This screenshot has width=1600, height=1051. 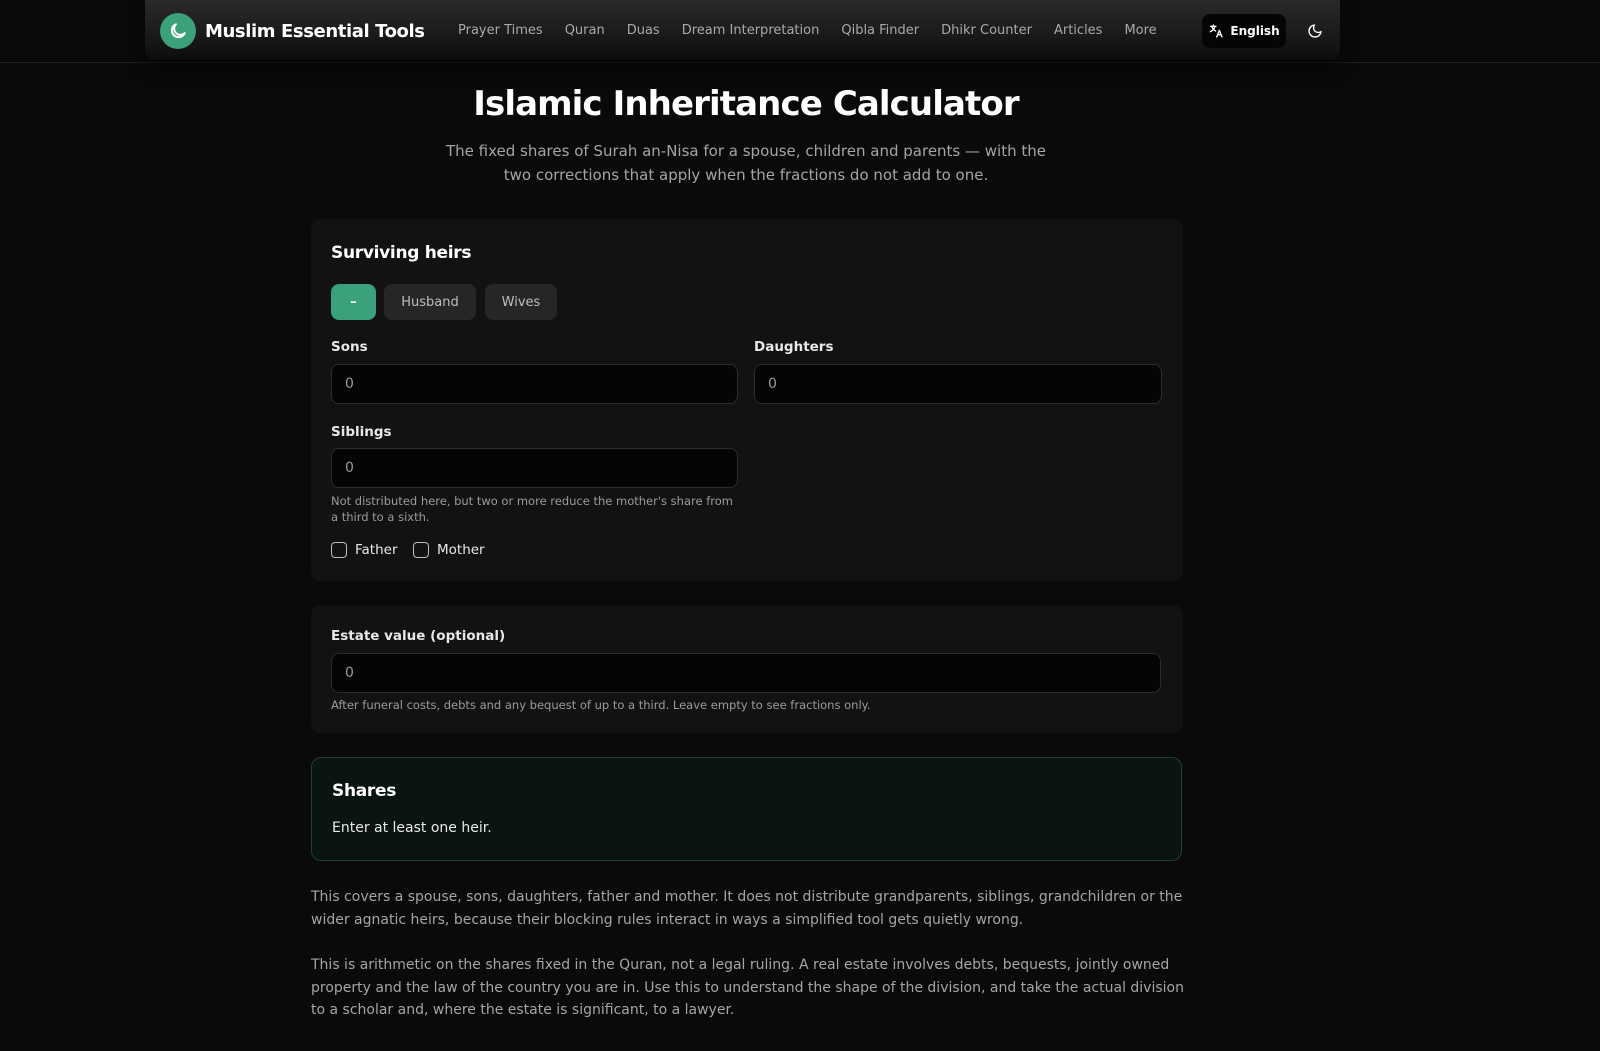 I want to click on nav-more: More, so click(x=1140, y=31).